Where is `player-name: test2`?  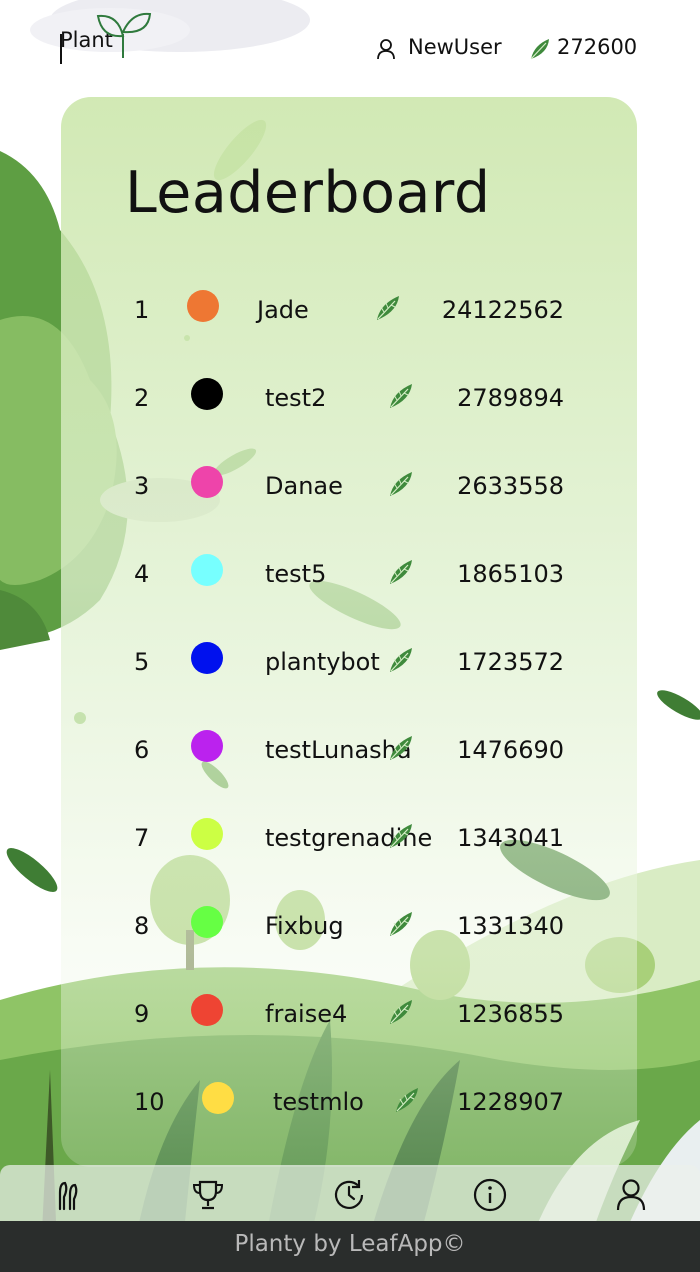 player-name: test2 is located at coordinates (296, 398).